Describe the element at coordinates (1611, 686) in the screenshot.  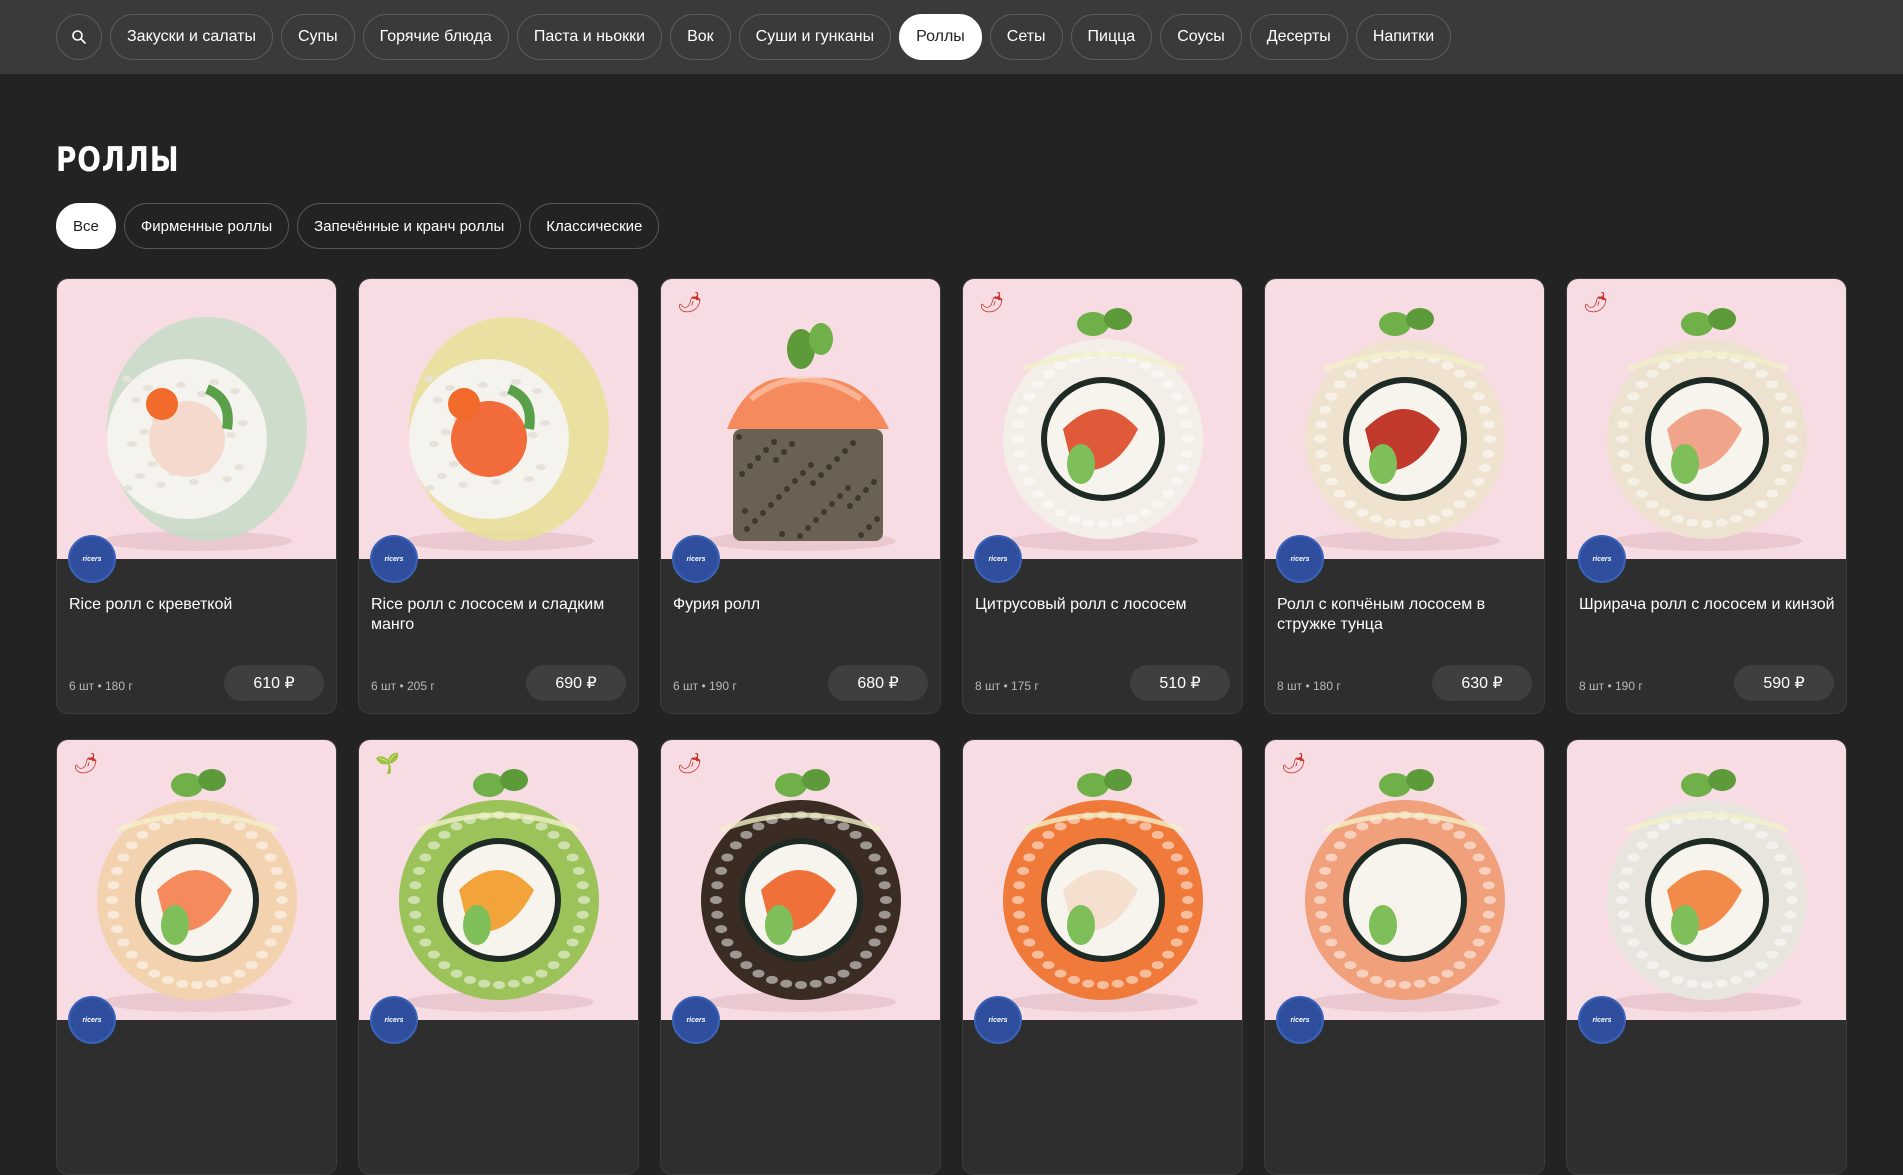
I see `product-meta: 8 шт • 190 г` at that location.